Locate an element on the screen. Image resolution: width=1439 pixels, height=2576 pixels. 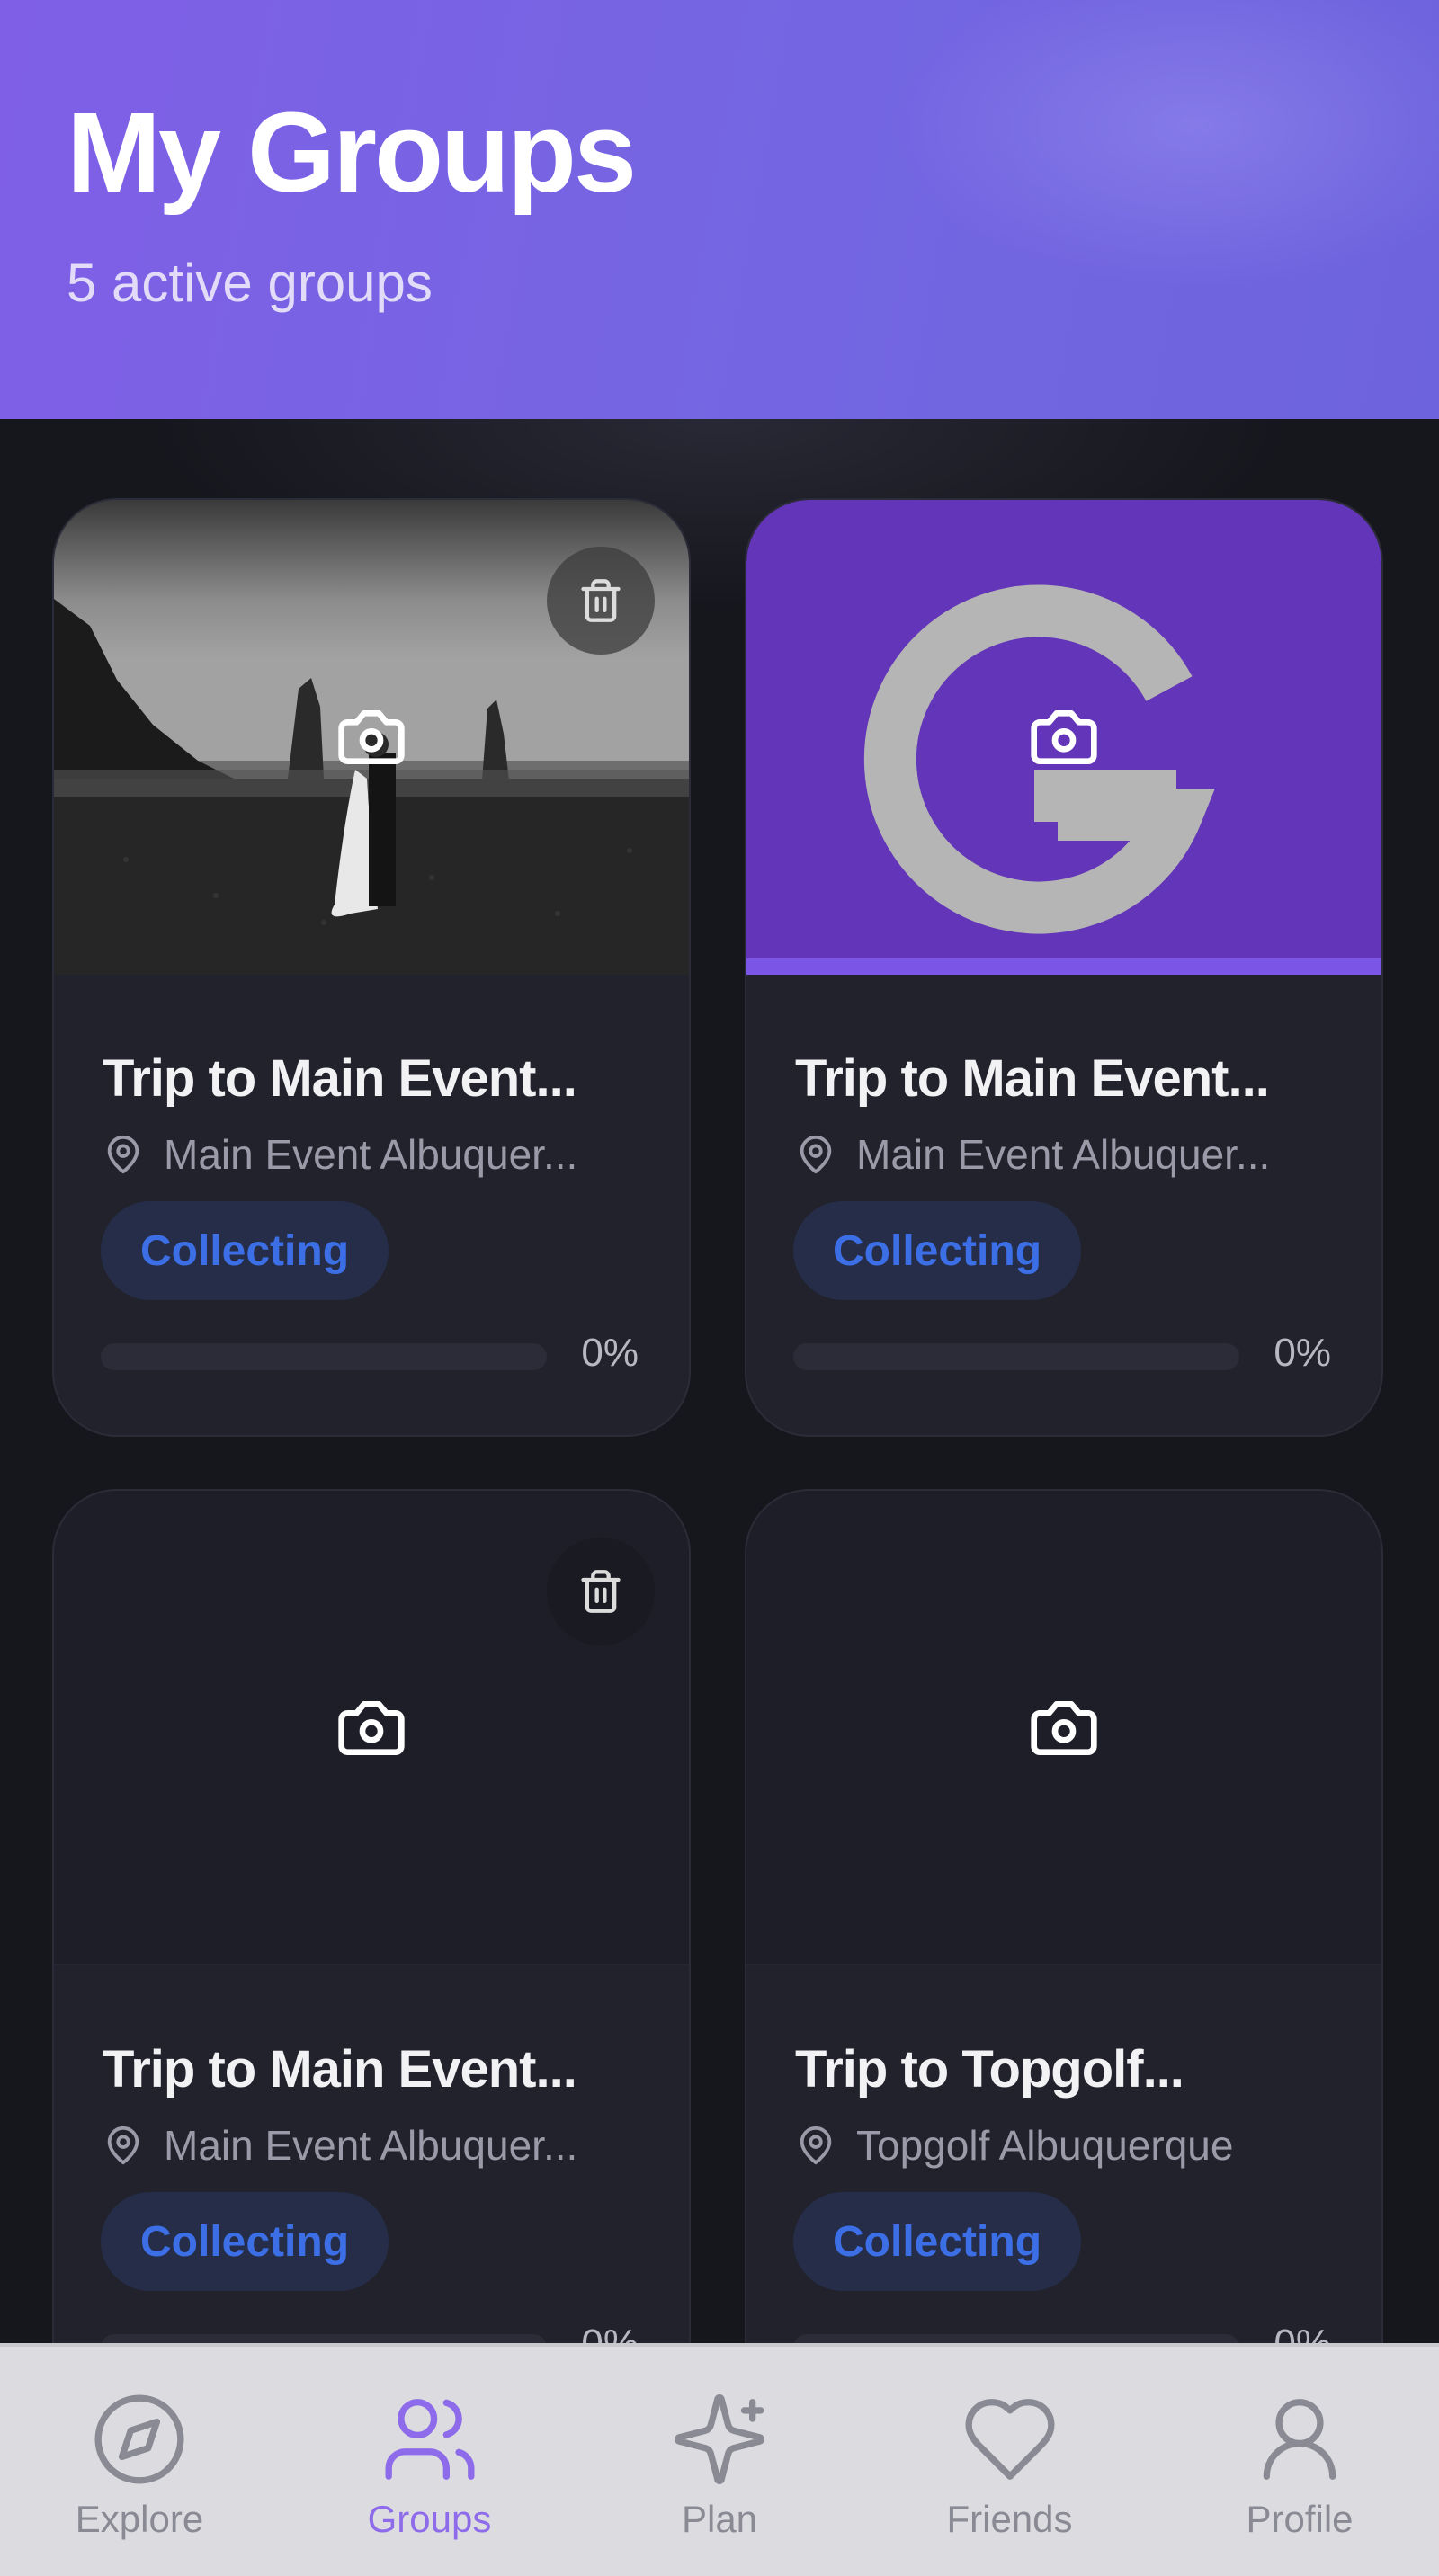
nav-item-label: Friends is located at coordinates (1009, 2519).